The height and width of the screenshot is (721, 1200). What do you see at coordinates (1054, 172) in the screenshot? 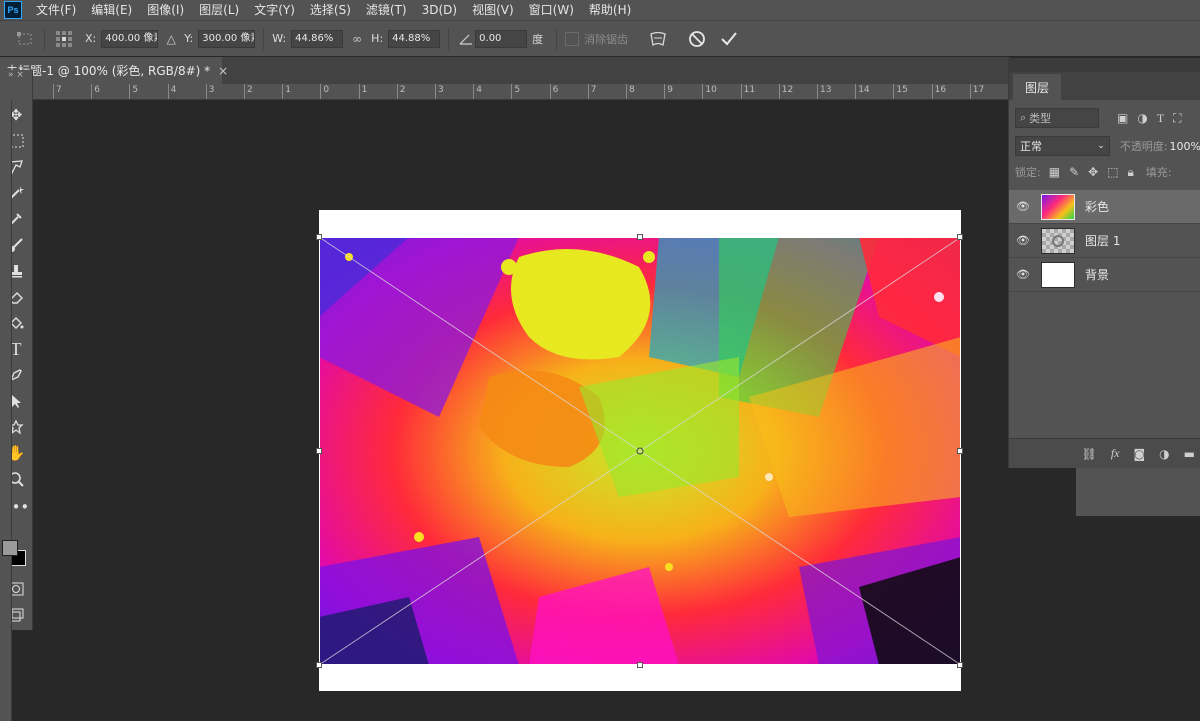
I see `lock-transparent-icon: ▦` at bounding box center [1054, 172].